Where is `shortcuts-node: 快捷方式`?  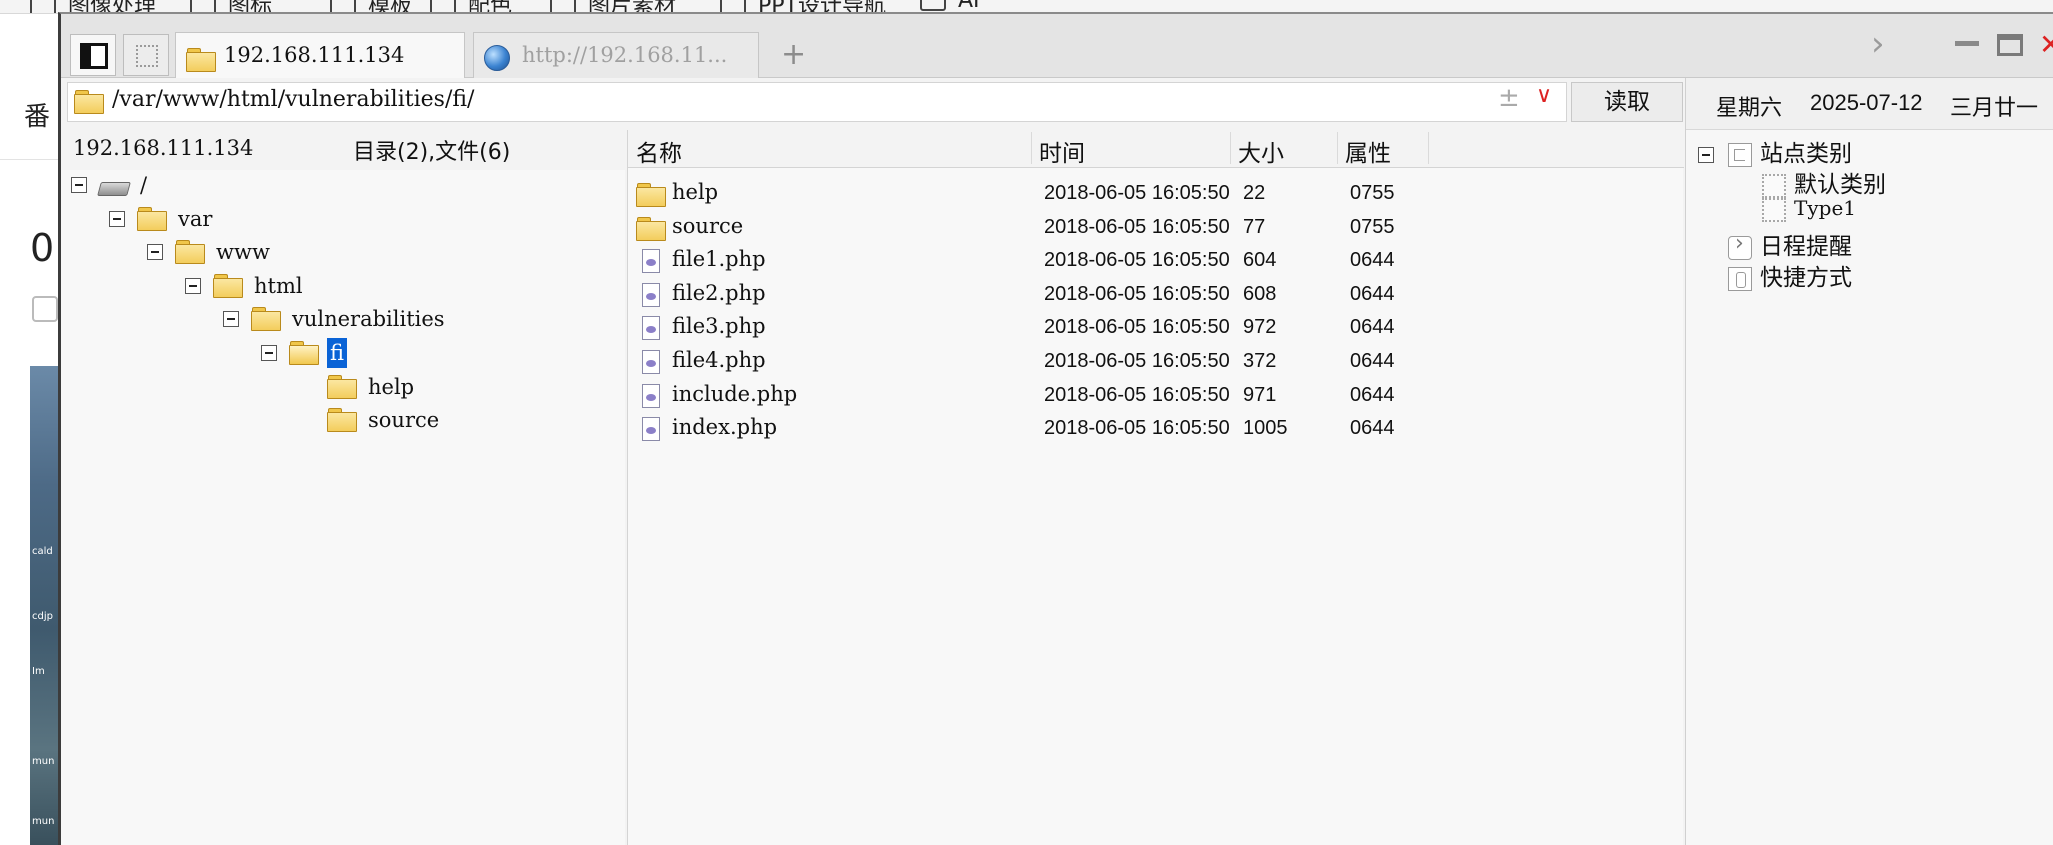 shortcuts-node: 快捷方式 is located at coordinates (1790, 275).